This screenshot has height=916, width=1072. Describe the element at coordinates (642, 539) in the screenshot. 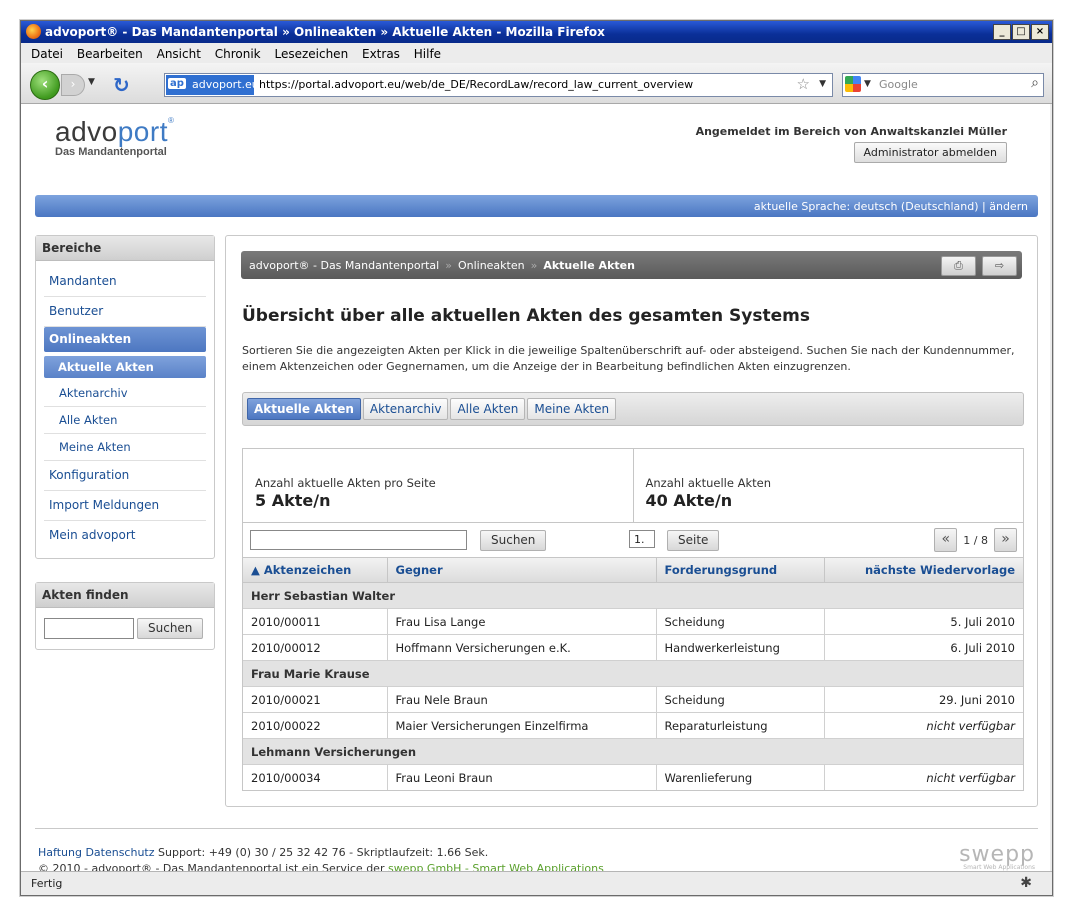

I see `page-number-input: 1.` at that location.